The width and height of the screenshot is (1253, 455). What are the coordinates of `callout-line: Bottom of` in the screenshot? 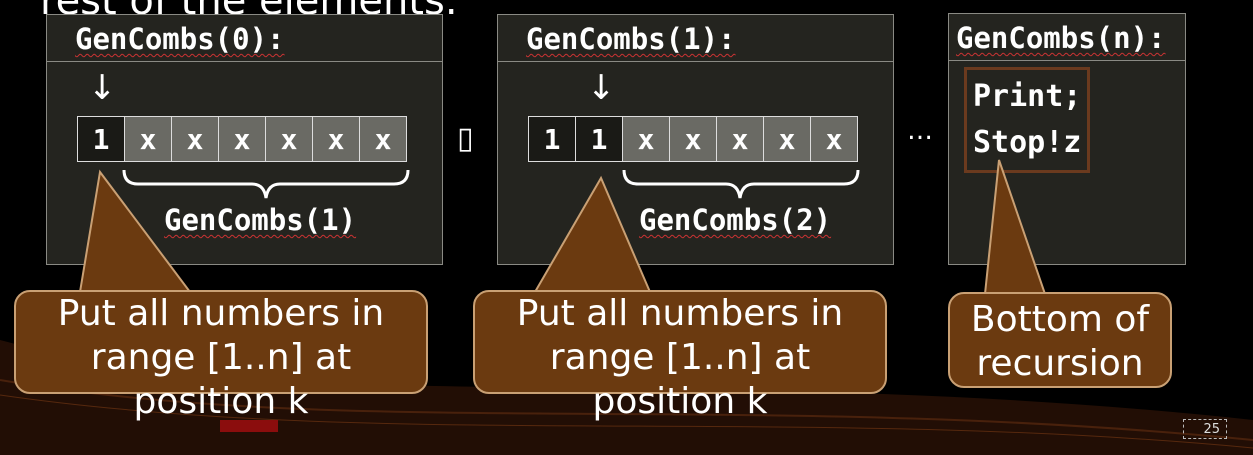 It's located at (1060, 319).